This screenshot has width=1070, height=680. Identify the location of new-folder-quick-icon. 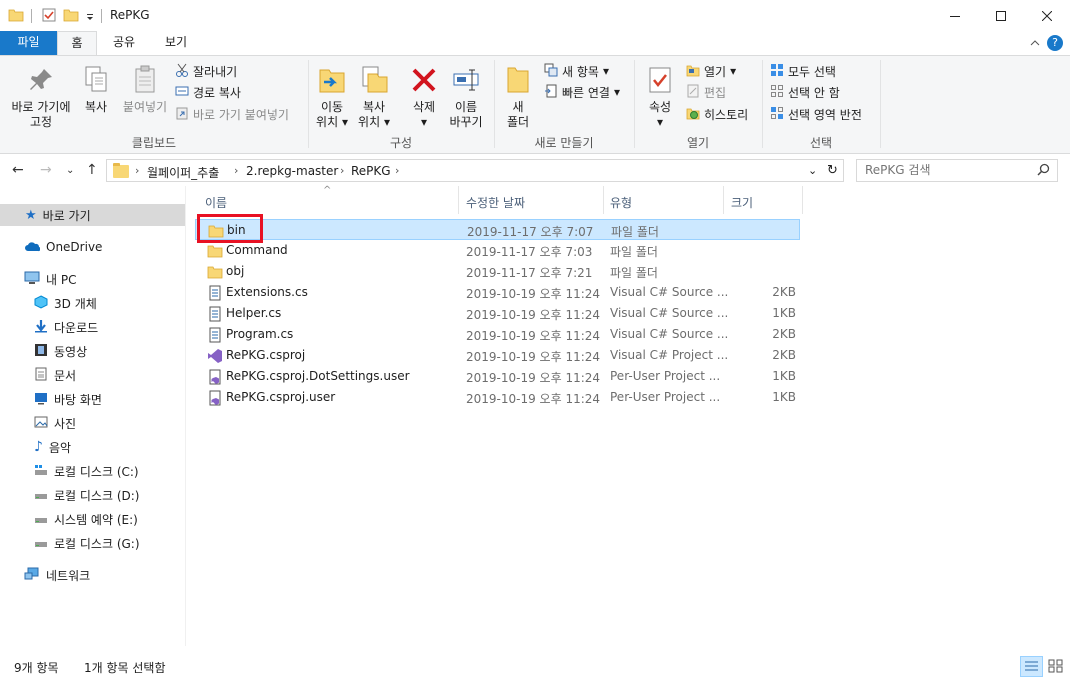
(71, 15).